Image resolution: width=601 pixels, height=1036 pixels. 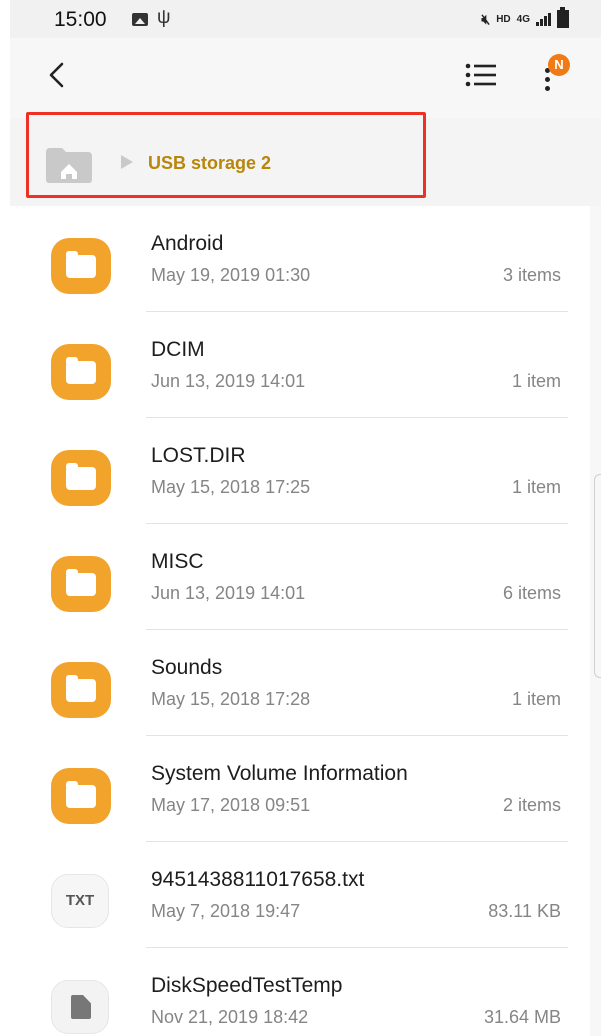 I want to click on txt-file-icon: TXT, so click(x=81, y=902).